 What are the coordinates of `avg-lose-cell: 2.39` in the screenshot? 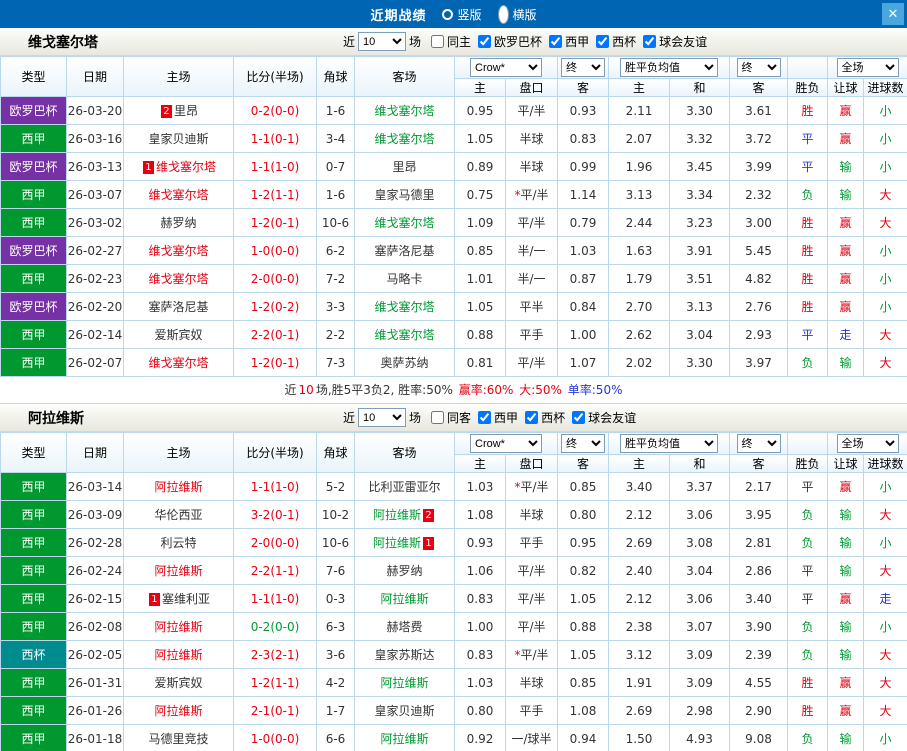 It's located at (758, 654).